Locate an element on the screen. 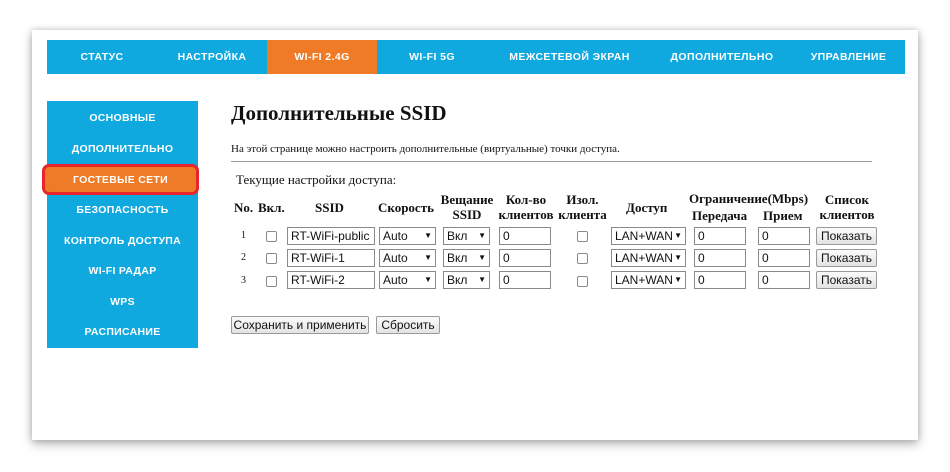 Image resolution: width=950 pixels, height=472 pixels. tab-wifi-2-4g: WI-FI 2.4G is located at coordinates (322, 57).